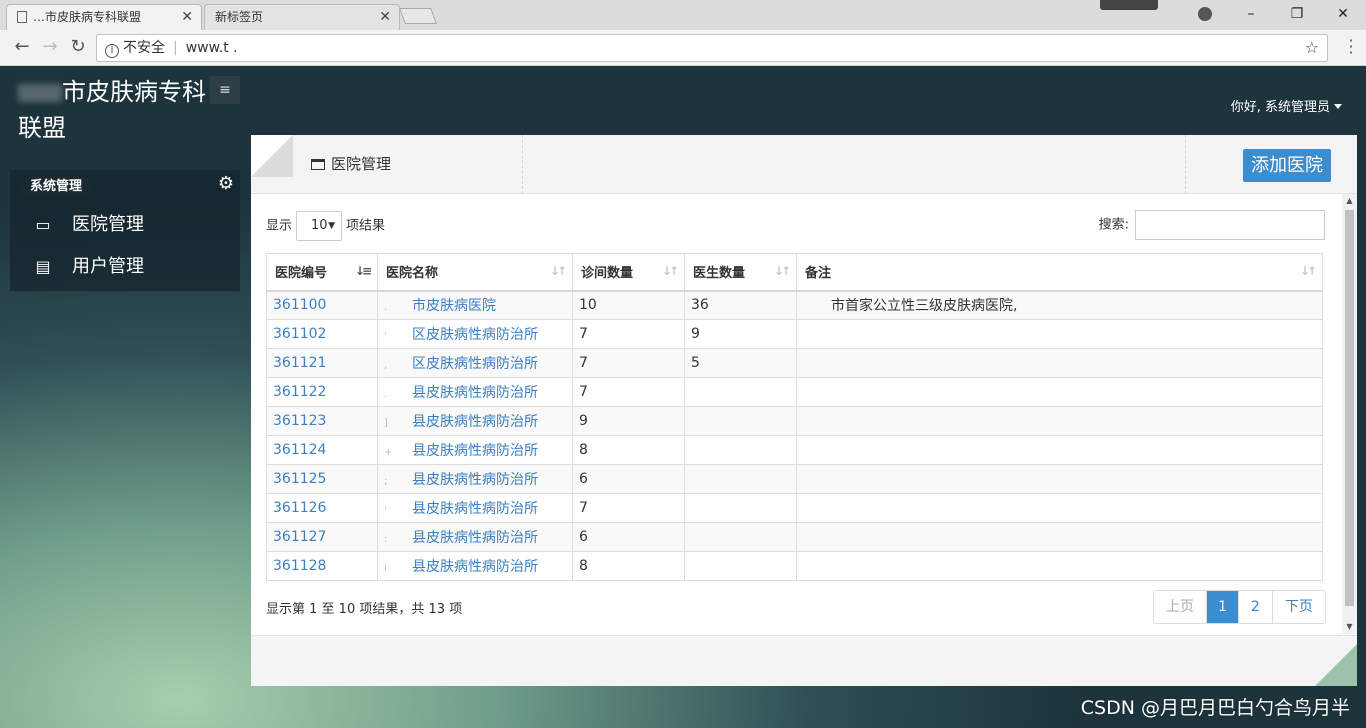  I want to click on cell-id: 361128, so click(322, 566).